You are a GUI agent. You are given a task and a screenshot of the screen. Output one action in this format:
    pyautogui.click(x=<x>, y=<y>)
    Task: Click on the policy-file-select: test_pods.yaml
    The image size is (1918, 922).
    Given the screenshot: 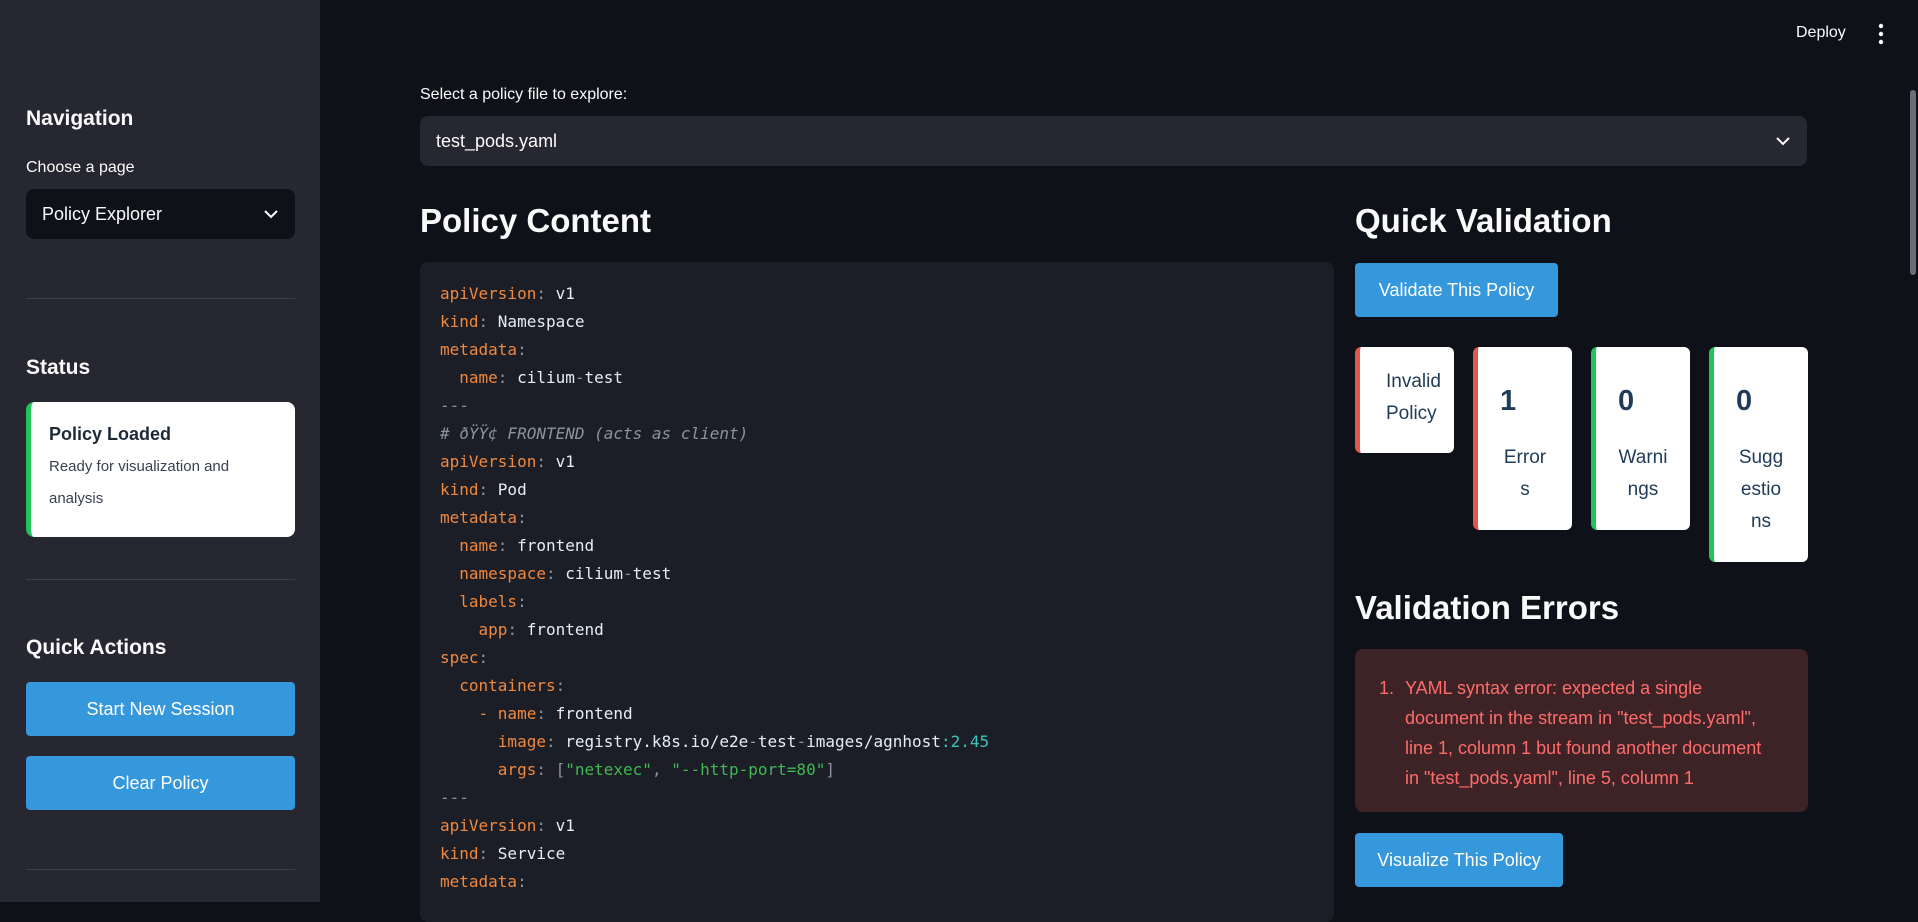 What is the action you would take?
    pyautogui.click(x=1113, y=141)
    